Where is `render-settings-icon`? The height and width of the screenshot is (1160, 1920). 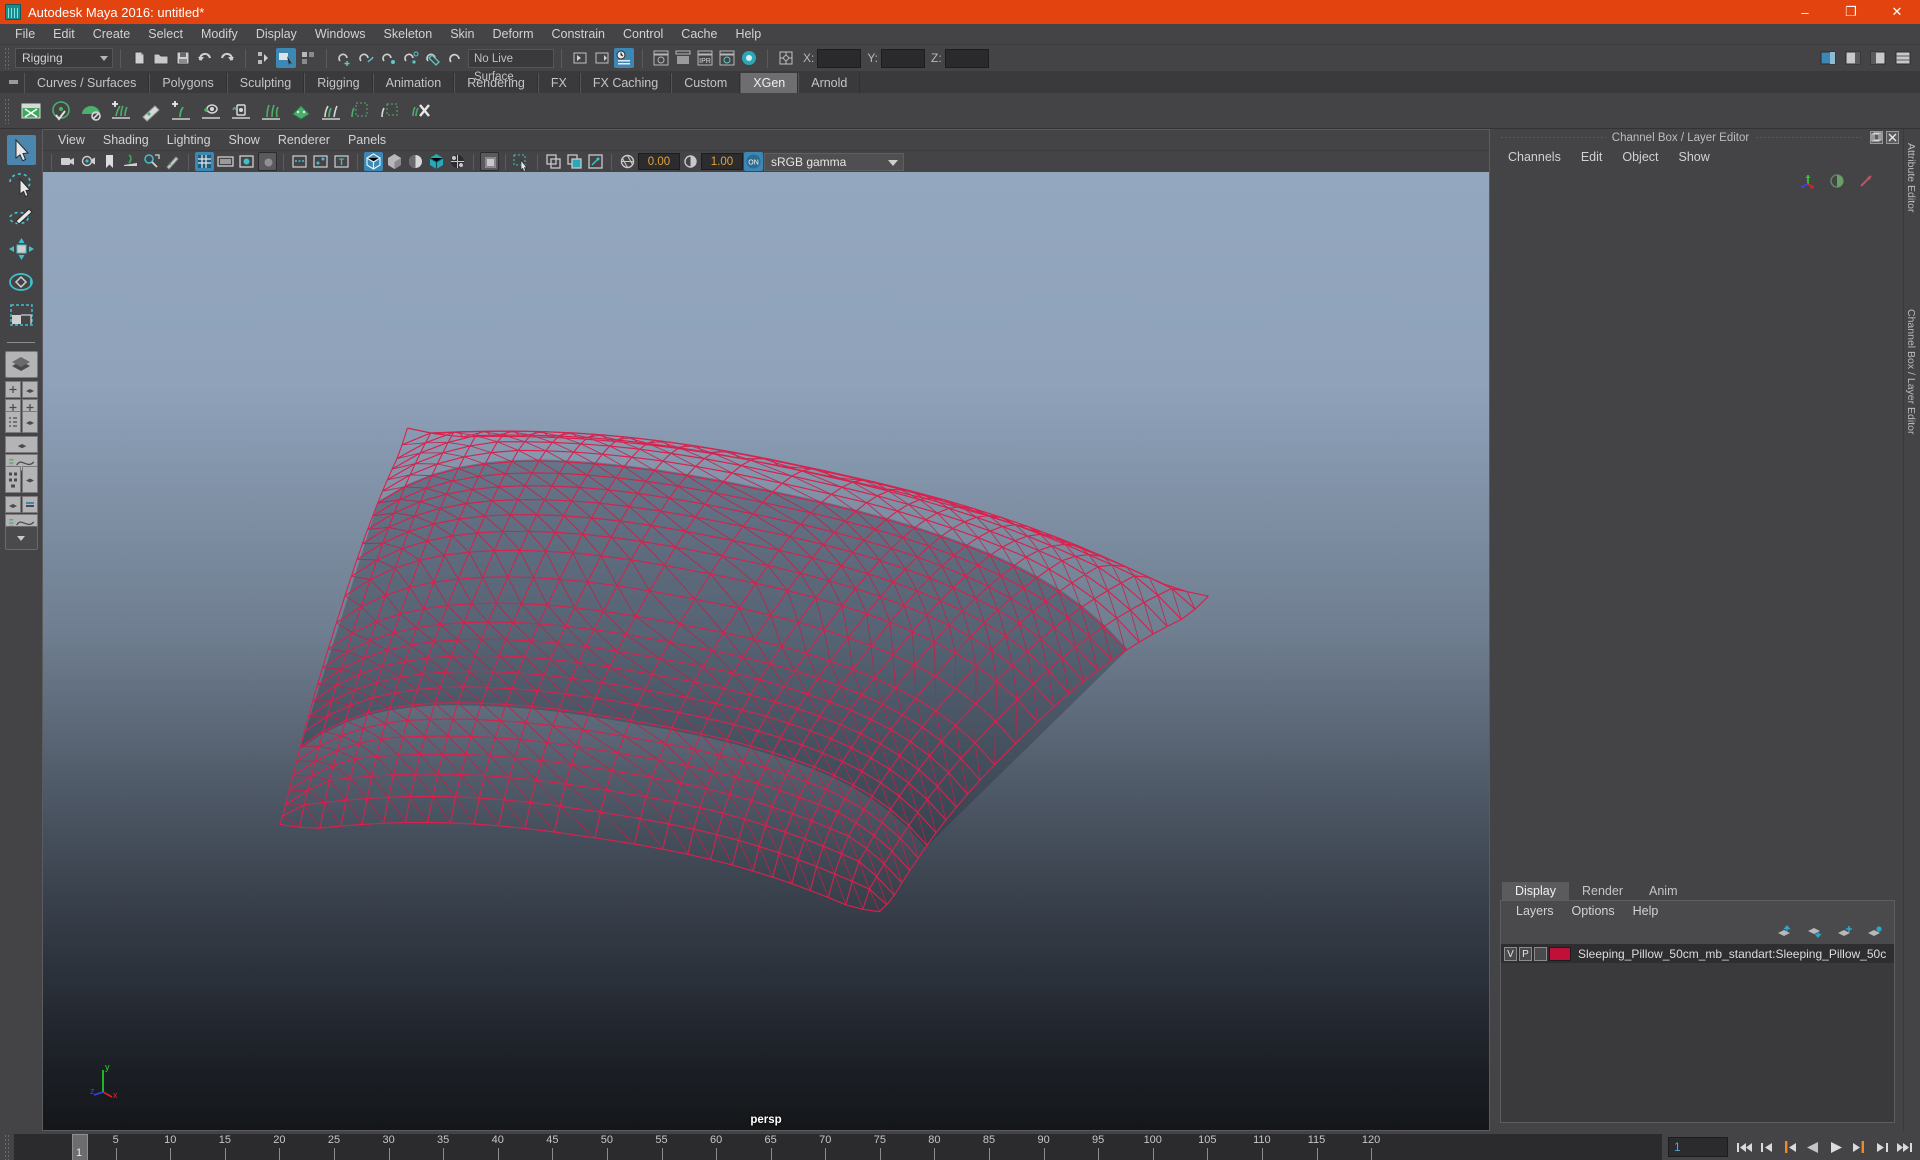 render-settings-icon is located at coordinates (624, 58).